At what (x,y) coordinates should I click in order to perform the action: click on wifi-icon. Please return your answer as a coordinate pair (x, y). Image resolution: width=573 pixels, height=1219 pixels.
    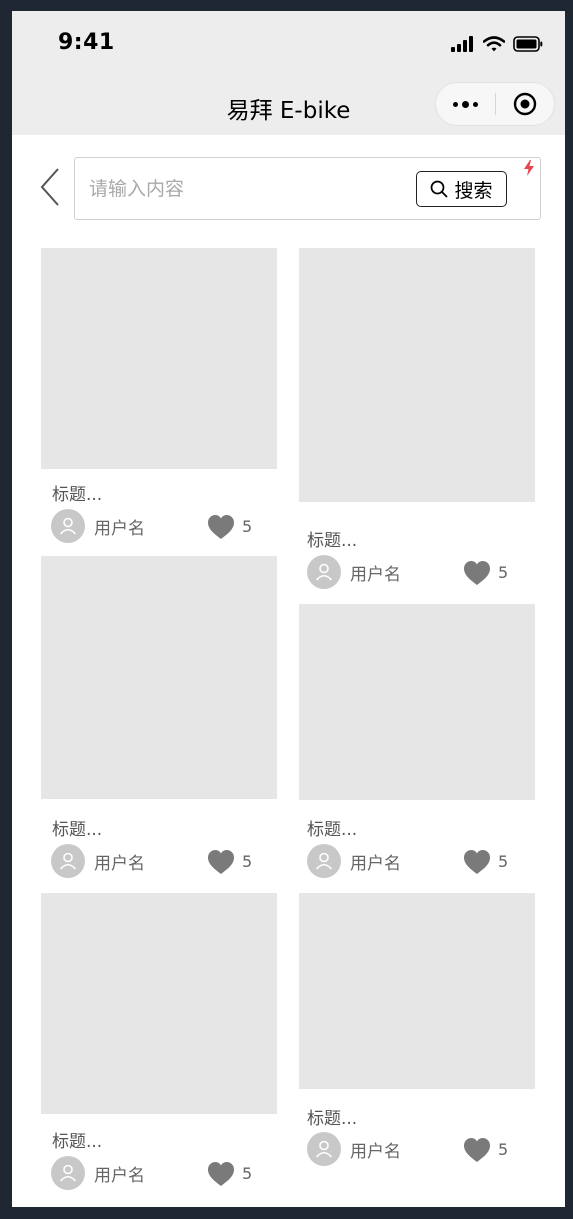
    Looking at the image, I should click on (494, 44).